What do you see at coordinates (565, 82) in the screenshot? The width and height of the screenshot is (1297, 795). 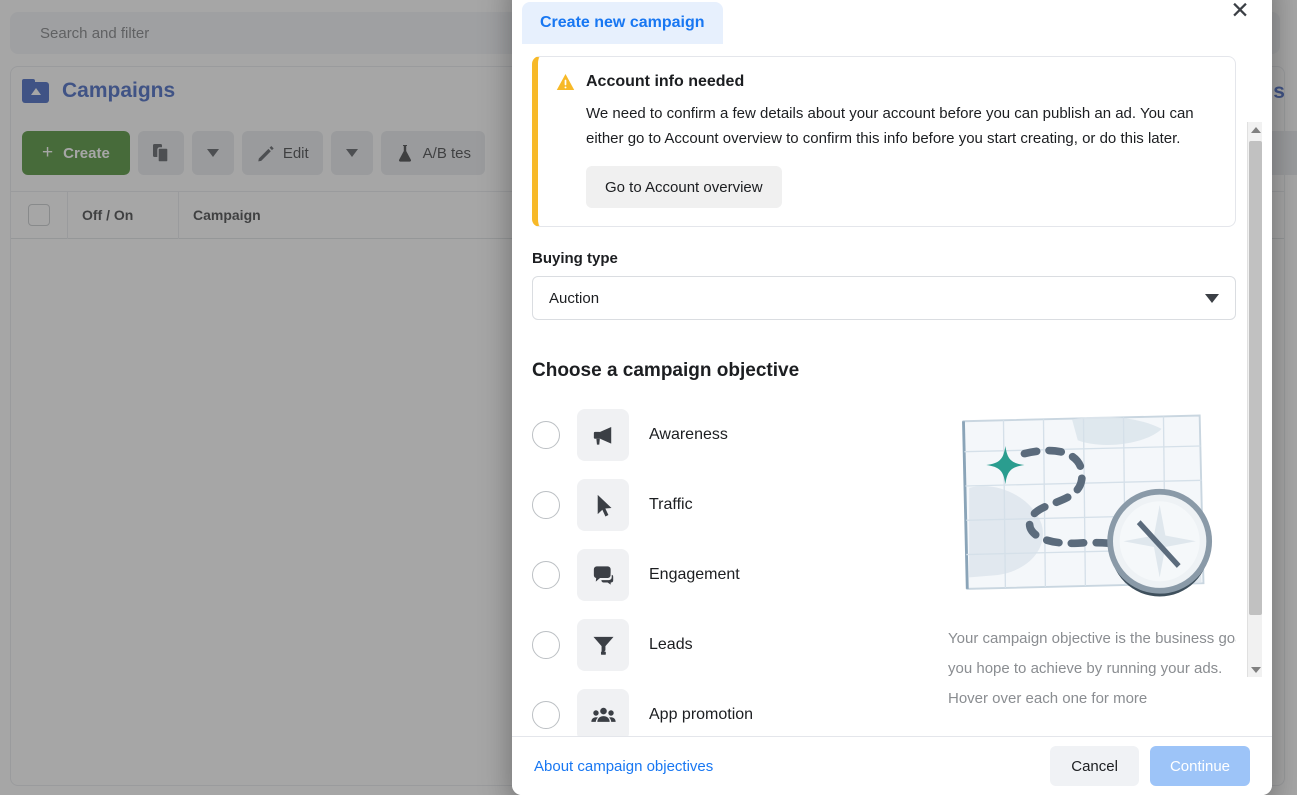 I see `warning-triangle-icon` at bounding box center [565, 82].